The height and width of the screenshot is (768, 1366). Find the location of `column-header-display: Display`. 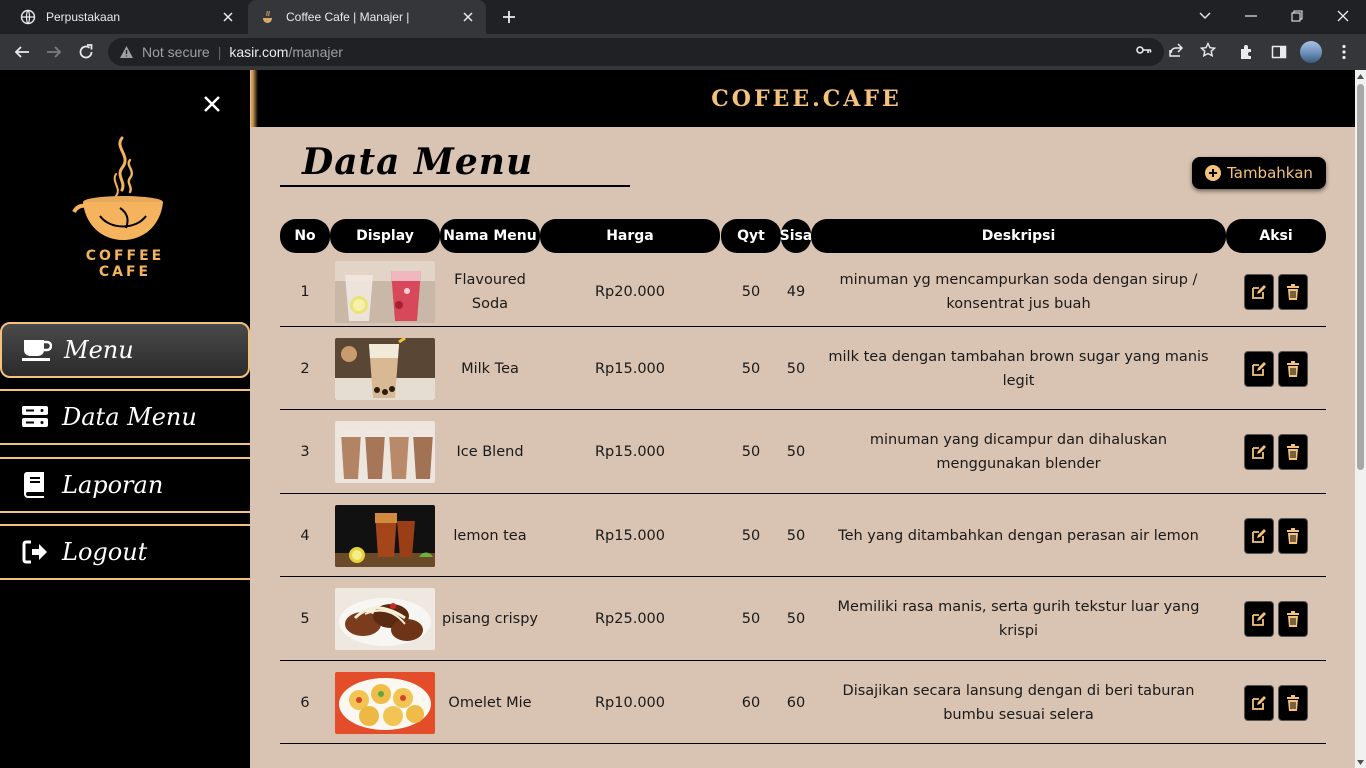

column-header-display: Display is located at coordinates (385, 236).